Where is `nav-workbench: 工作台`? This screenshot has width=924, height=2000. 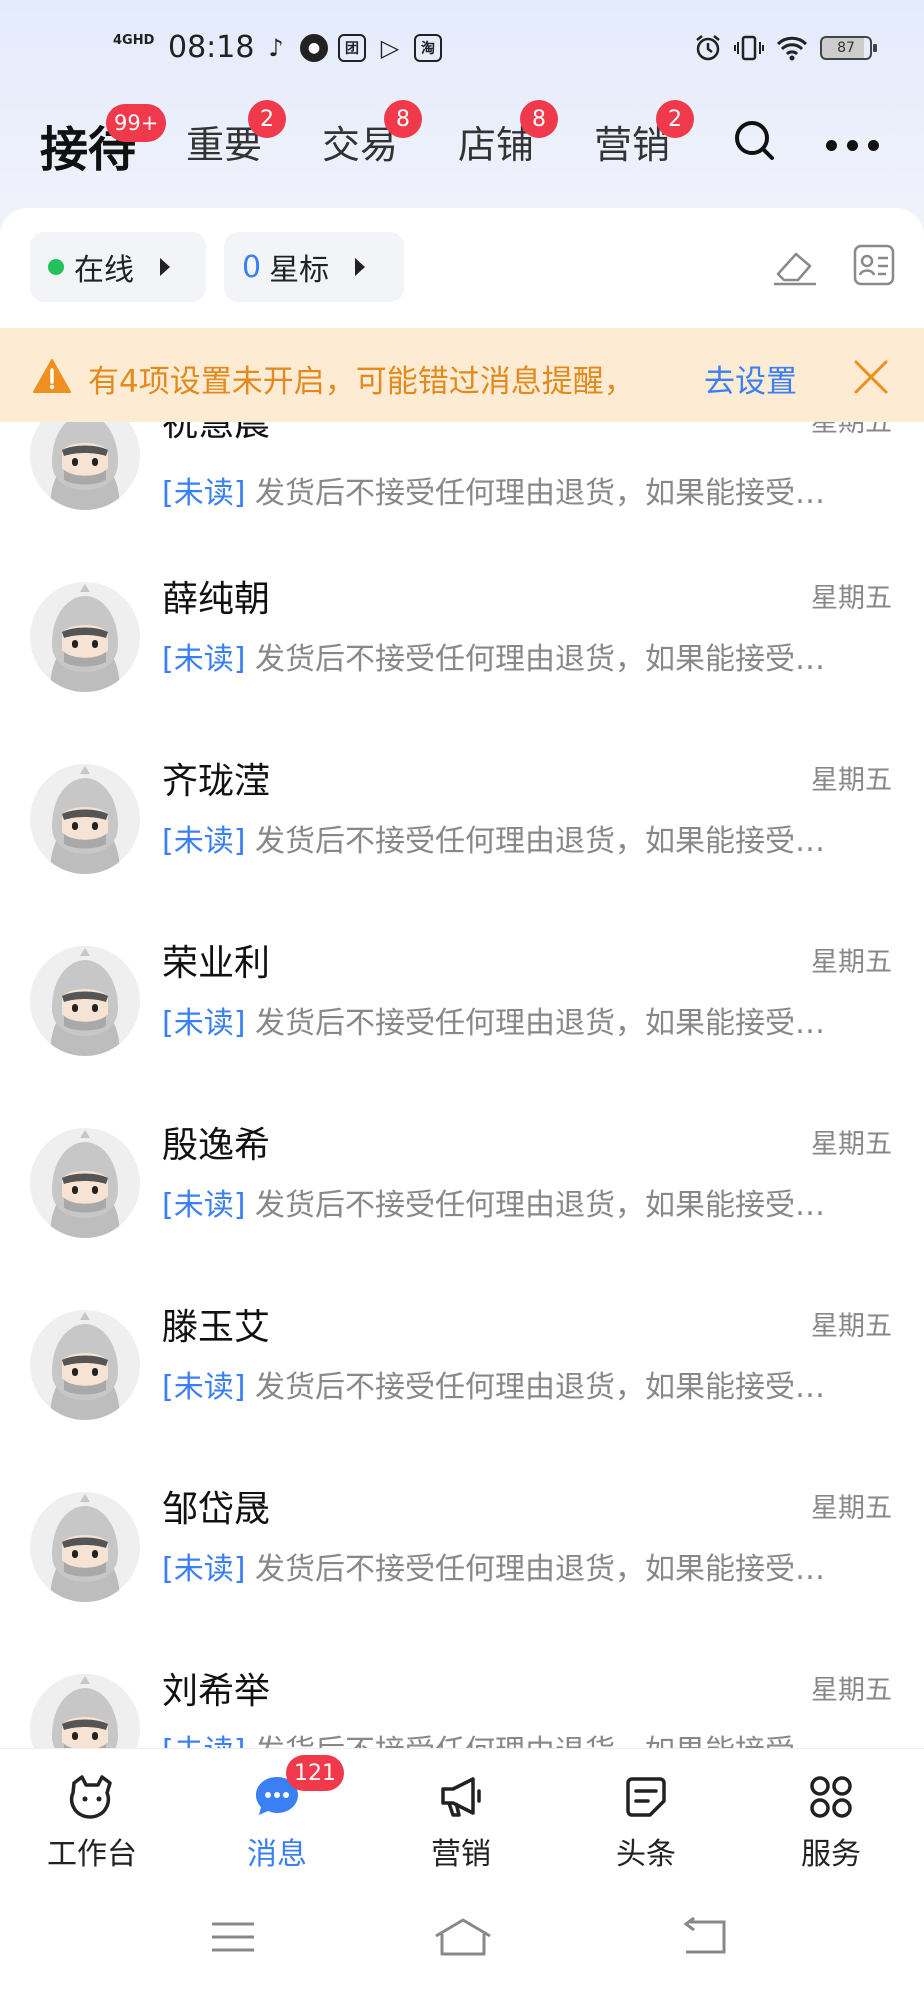 nav-workbench: 工作台 is located at coordinates (92, 1810).